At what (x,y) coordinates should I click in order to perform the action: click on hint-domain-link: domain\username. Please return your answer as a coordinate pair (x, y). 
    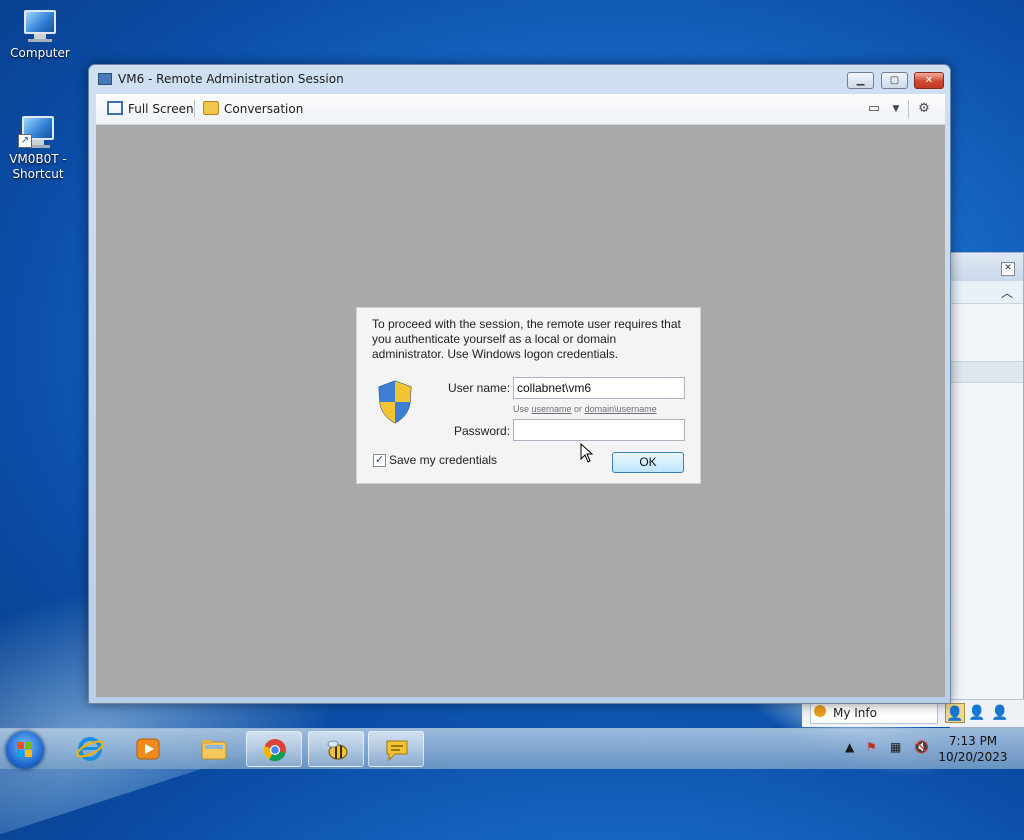
    Looking at the image, I should click on (620, 409).